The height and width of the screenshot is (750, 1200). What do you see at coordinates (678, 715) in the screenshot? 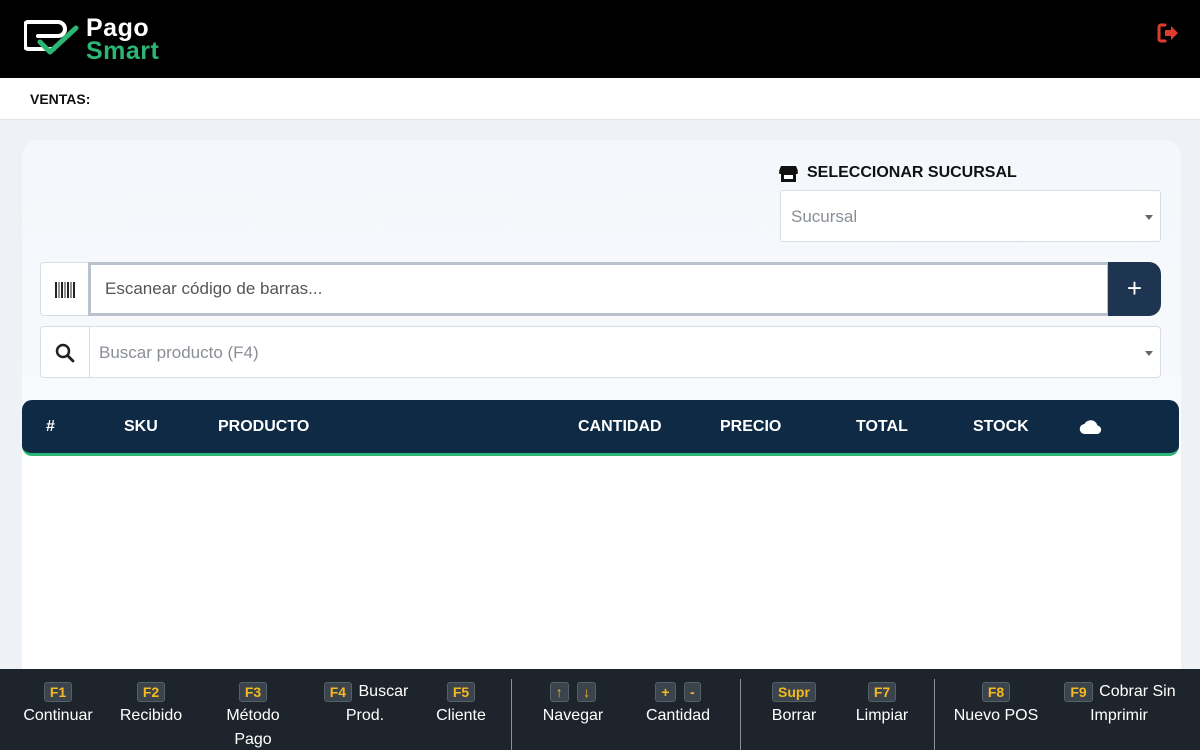
I see `shortcut-label: Cantidad` at bounding box center [678, 715].